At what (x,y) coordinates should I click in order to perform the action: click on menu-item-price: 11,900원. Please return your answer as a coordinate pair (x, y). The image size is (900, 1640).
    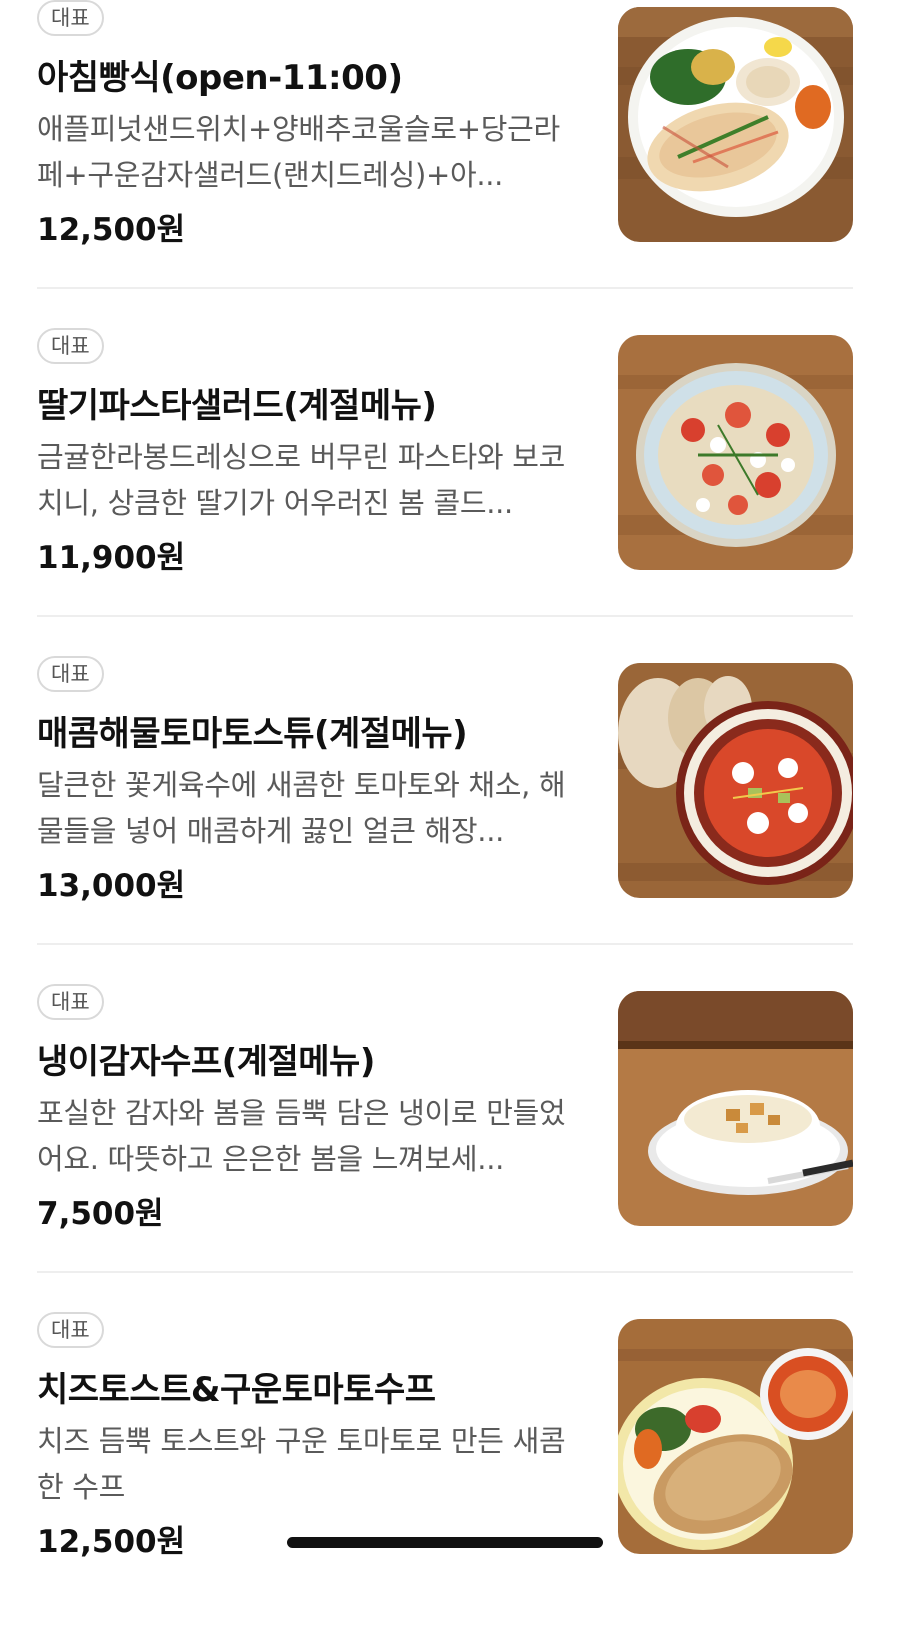
    Looking at the image, I should click on (111, 558).